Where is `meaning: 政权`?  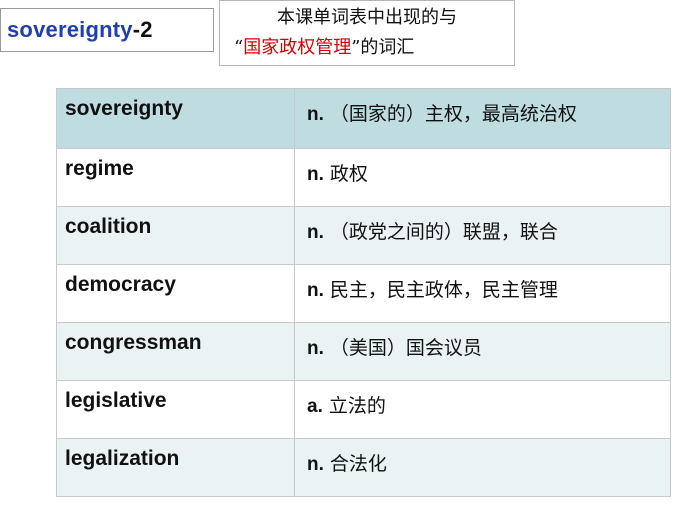 meaning: 政权 is located at coordinates (348, 174).